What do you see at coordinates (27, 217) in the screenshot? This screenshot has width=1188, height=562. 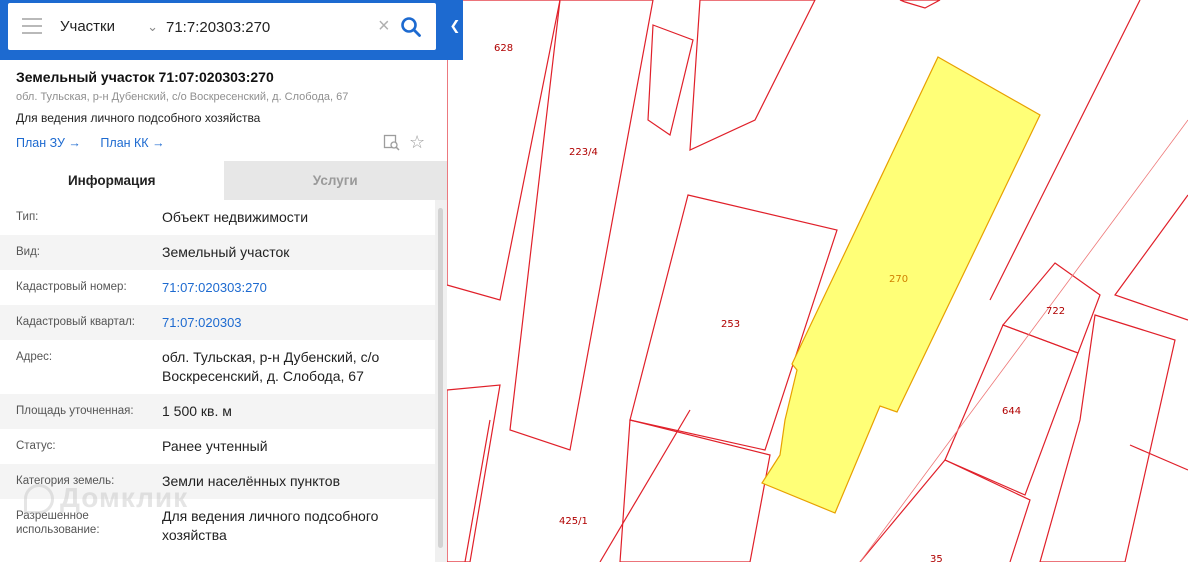 I see `info-label: Тип:` at bounding box center [27, 217].